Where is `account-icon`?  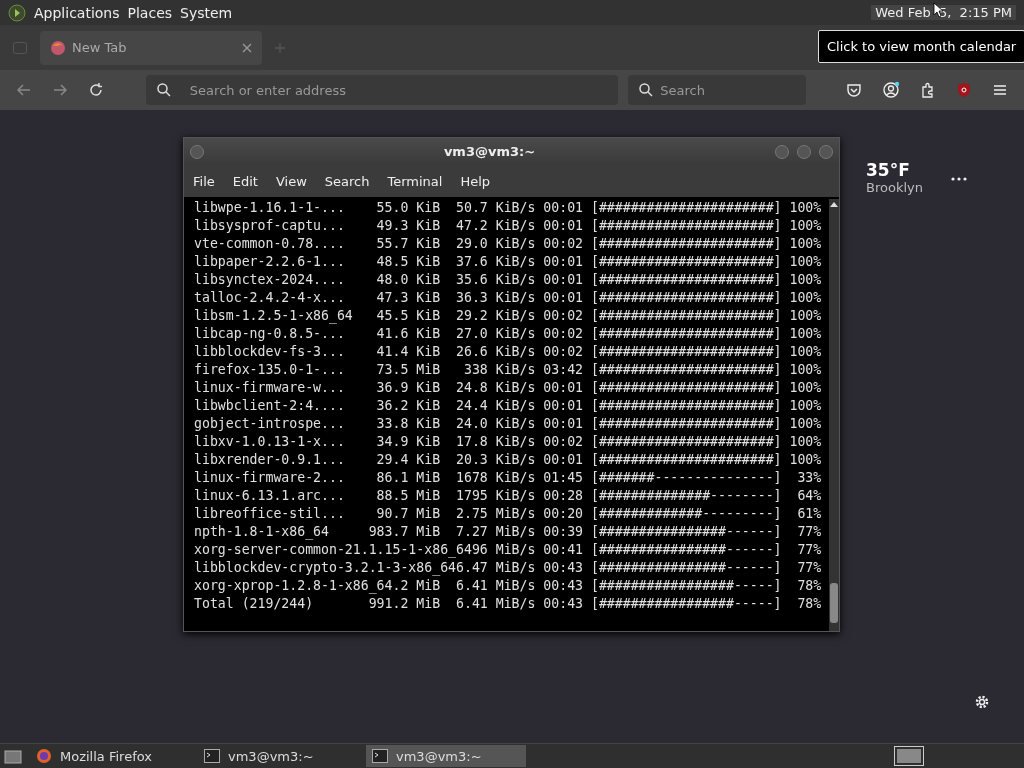 account-icon is located at coordinates (891, 90).